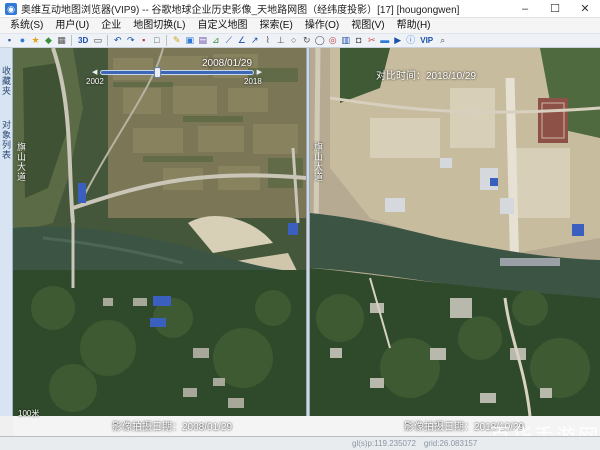 The image size is (600, 450). What do you see at coordinates (111, 25) in the screenshot?
I see `menu-enterprise: 企业` at bounding box center [111, 25].